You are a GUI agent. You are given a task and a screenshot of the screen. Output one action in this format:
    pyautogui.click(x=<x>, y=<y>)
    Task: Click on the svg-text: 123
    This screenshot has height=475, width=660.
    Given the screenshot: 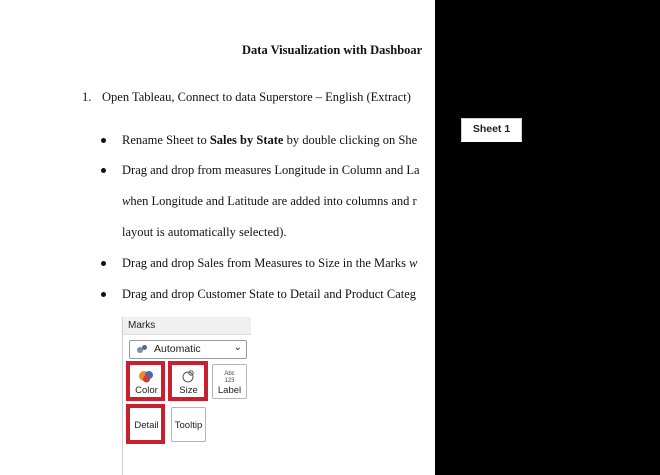 What is the action you would take?
    pyautogui.click(x=229, y=380)
    